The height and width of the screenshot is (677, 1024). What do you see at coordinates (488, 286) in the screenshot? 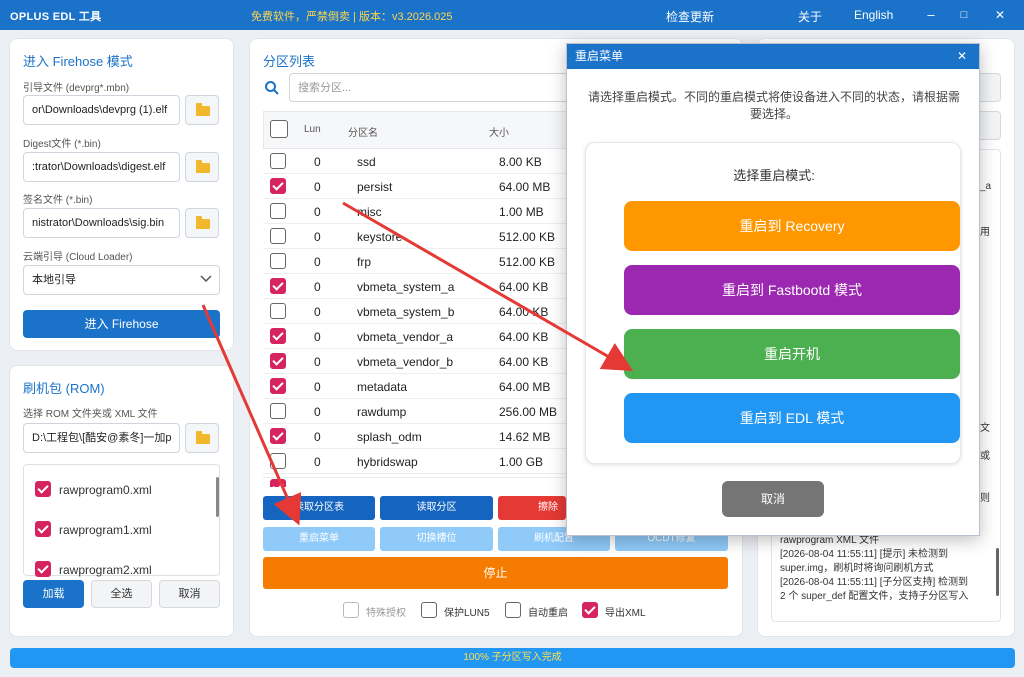
I see `arrow-to-reboot-system` at bounding box center [488, 286].